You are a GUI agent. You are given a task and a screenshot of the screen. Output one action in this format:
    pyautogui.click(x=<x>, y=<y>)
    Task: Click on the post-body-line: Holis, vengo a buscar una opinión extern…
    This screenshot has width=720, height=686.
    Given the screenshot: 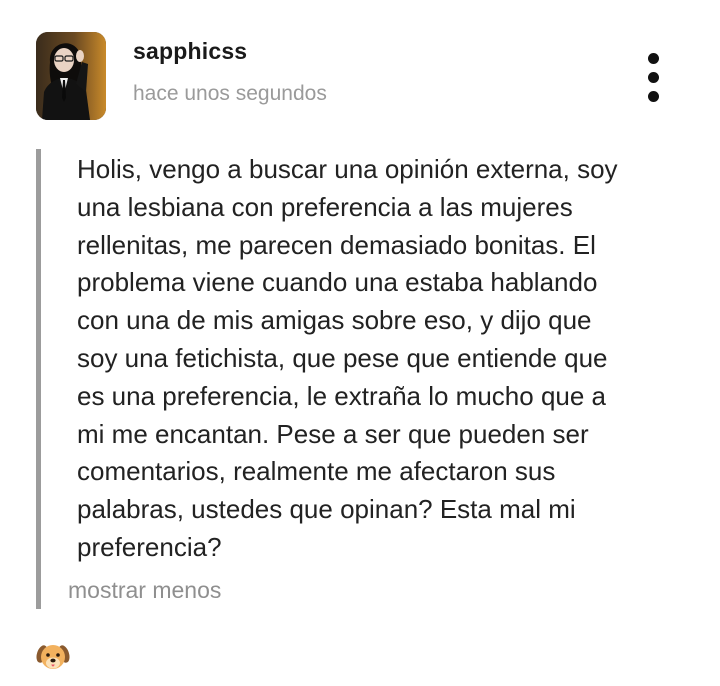 What is the action you would take?
    pyautogui.click(x=347, y=169)
    